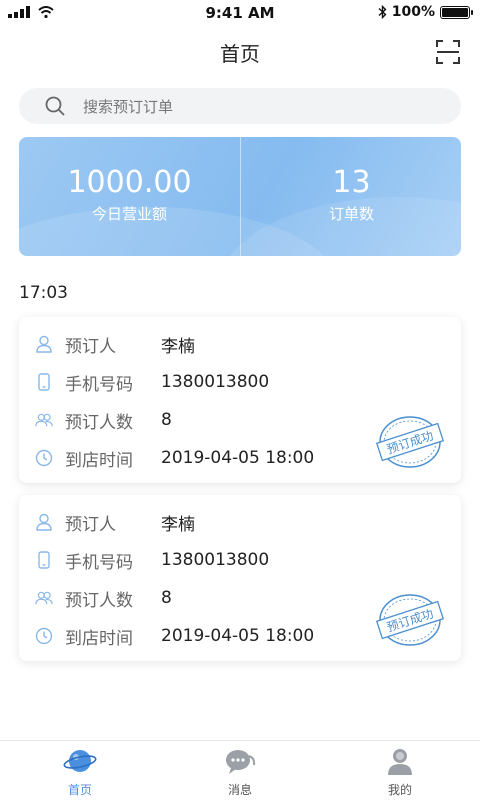 This screenshot has width=480, height=801. What do you see at coordinates (129, 182) in the screenshot?
I see `stat-revenue-value: 1000.00` at bounding box center [129, 182].